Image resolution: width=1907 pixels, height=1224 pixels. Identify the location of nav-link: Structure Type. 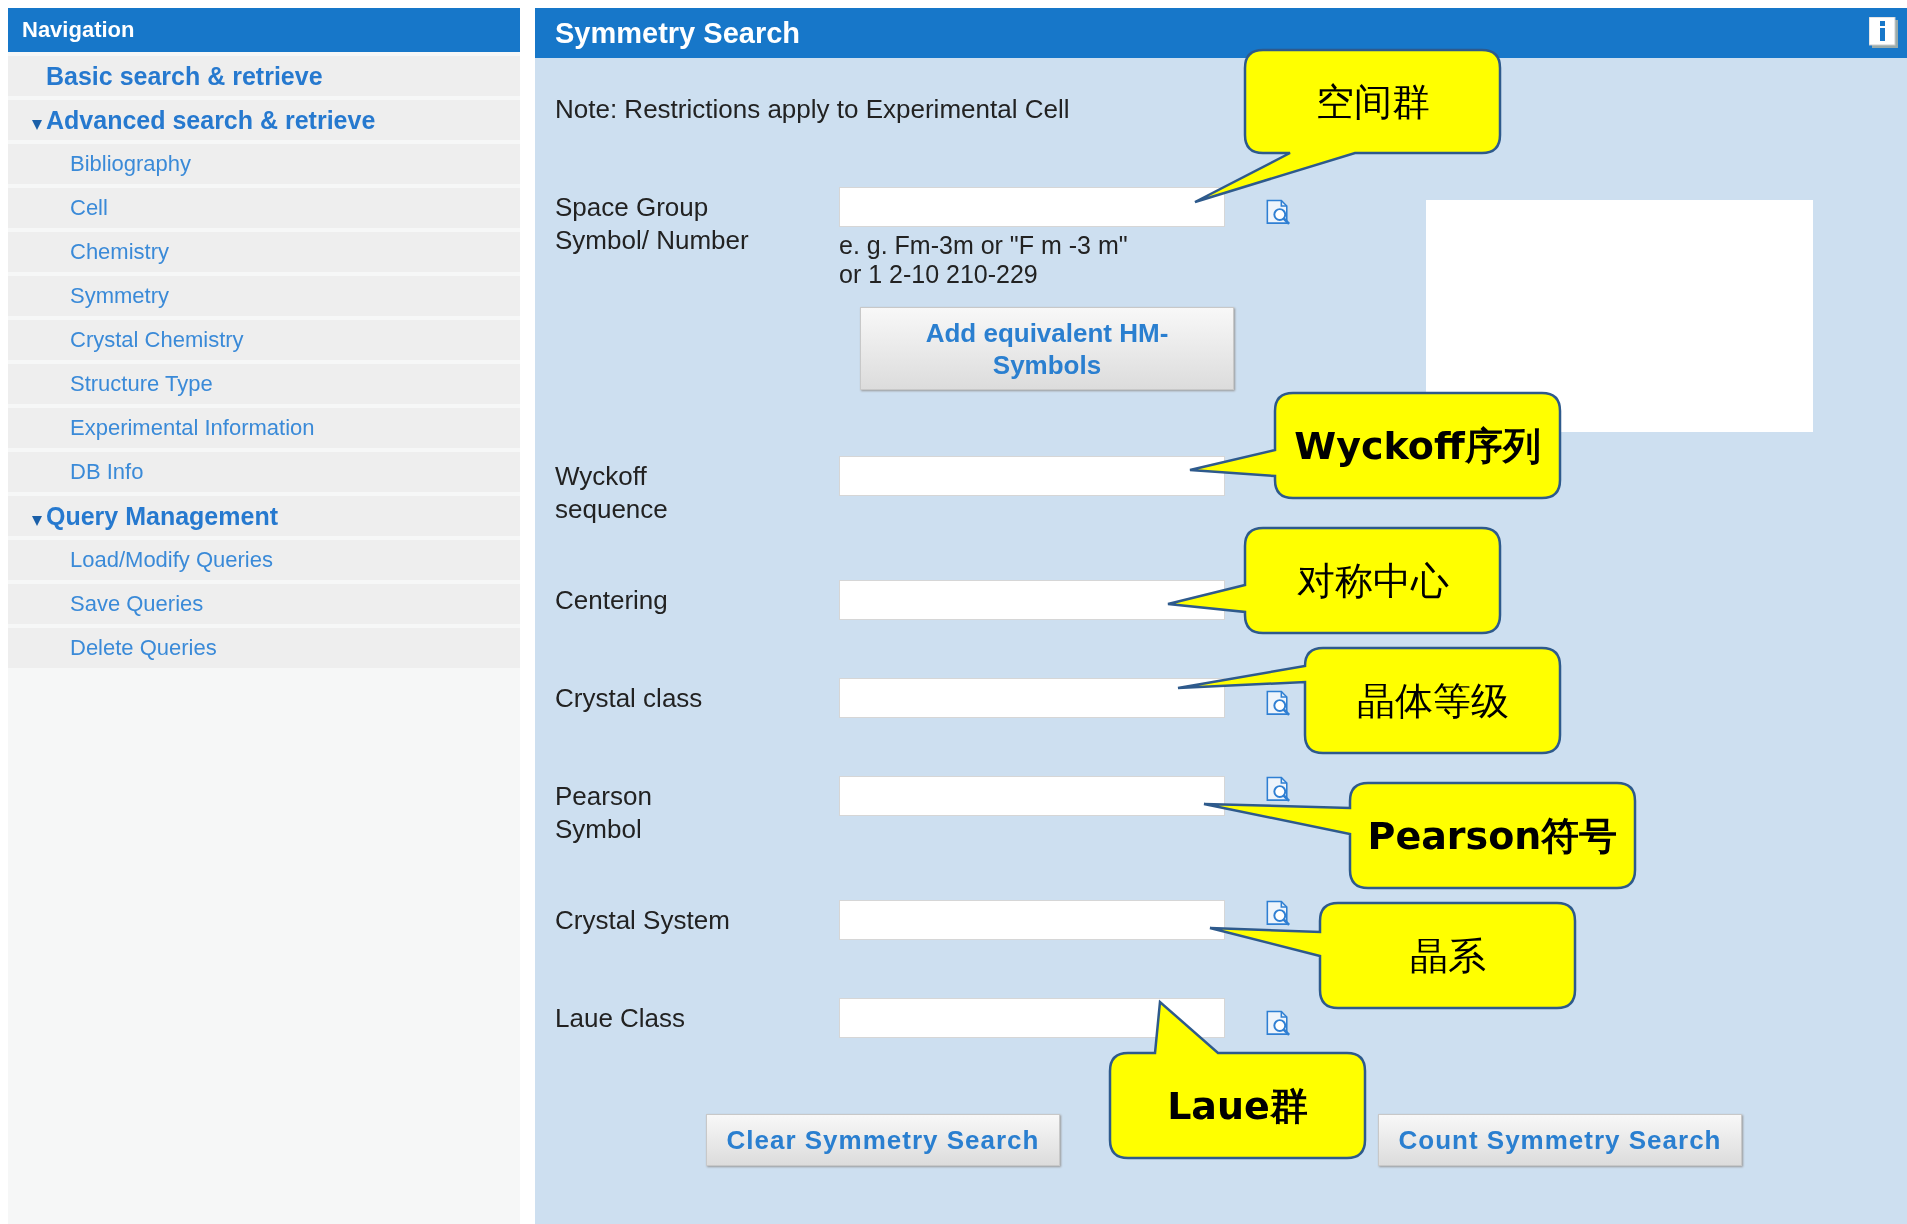
(141, 384).